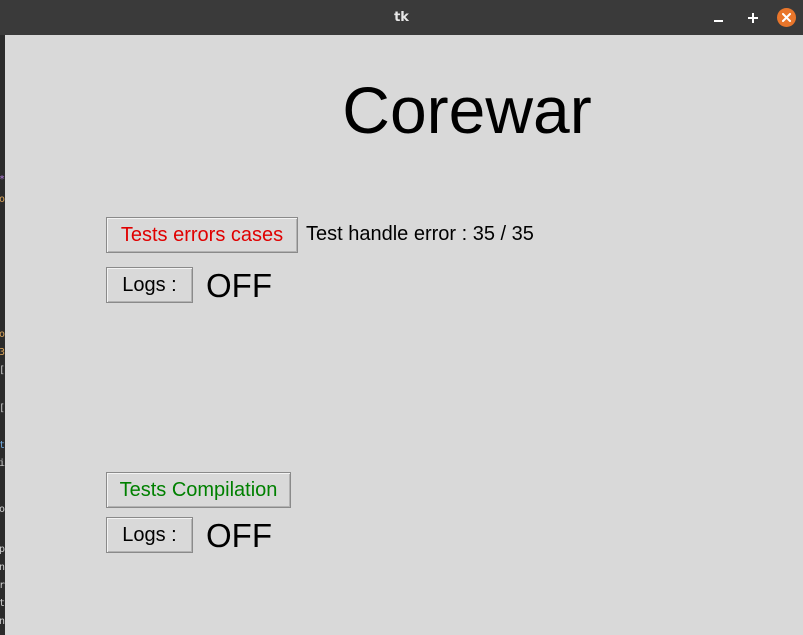 The height and width of the screenshot is (635, 803). Describe the element at coordinates (719, 18) in the screenshot. I see `minimize-button` at that location.